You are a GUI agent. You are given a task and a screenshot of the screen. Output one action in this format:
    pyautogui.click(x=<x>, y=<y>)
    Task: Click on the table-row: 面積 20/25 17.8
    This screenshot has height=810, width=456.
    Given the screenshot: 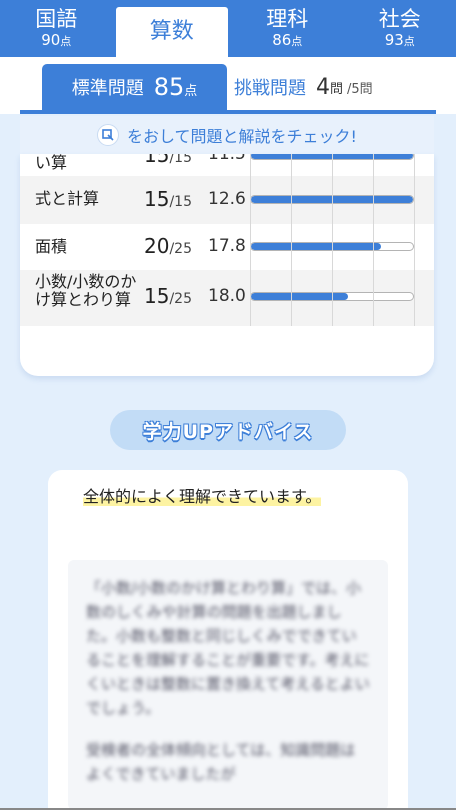 What is the action you would take?
    pyautogui.click(x=227, y=247)
    